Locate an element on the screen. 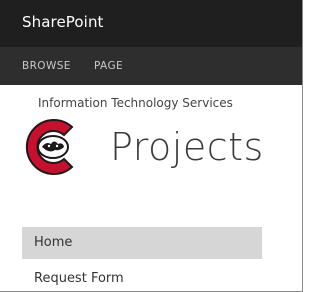 This screenshot has height=292, width=320. tab-page: PAGE is located at coordinates (108, 66).